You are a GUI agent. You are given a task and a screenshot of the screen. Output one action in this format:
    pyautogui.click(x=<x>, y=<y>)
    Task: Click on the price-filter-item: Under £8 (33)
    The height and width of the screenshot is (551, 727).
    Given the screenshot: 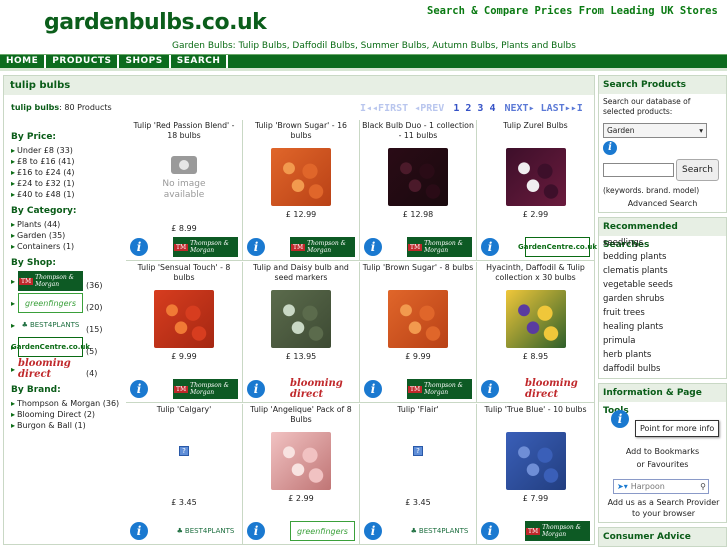 What is the action you would take?
    pyautogui.click(x=68, y=150)
    